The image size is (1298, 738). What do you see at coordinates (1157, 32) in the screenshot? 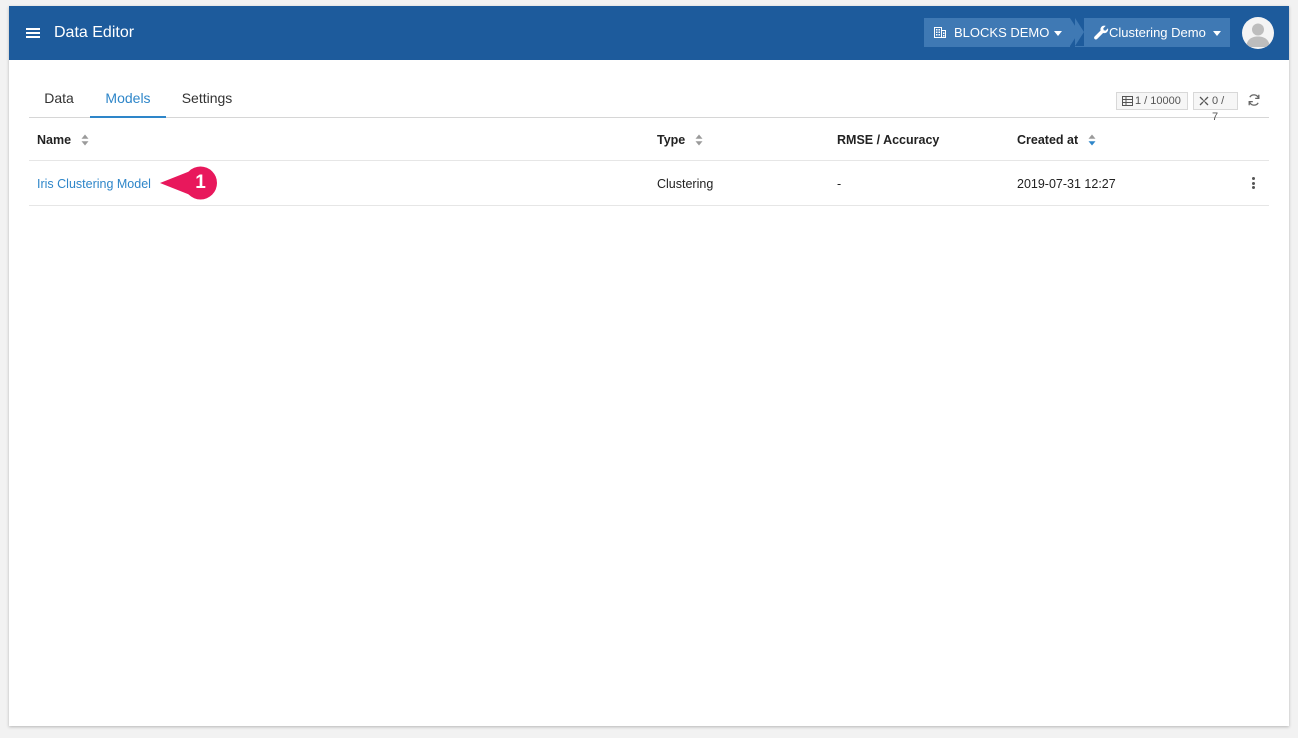
I see `project-name: Clustering Demo` at bounding box center [1157, 32].